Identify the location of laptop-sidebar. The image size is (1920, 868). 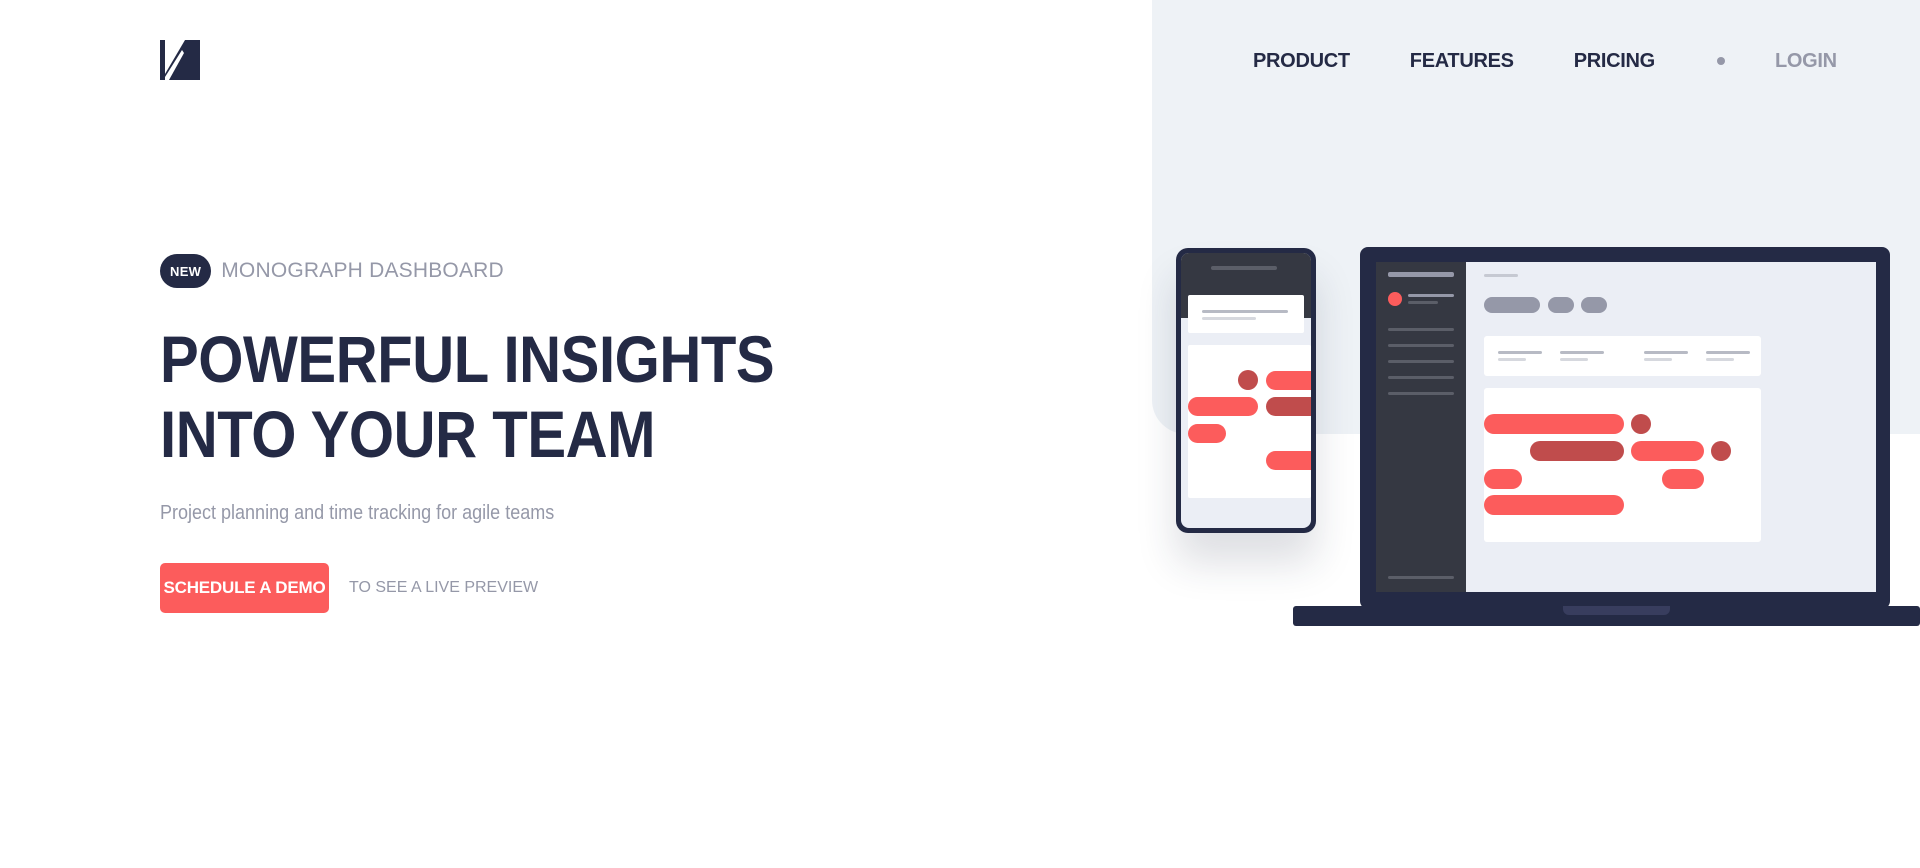
(1421, 427).